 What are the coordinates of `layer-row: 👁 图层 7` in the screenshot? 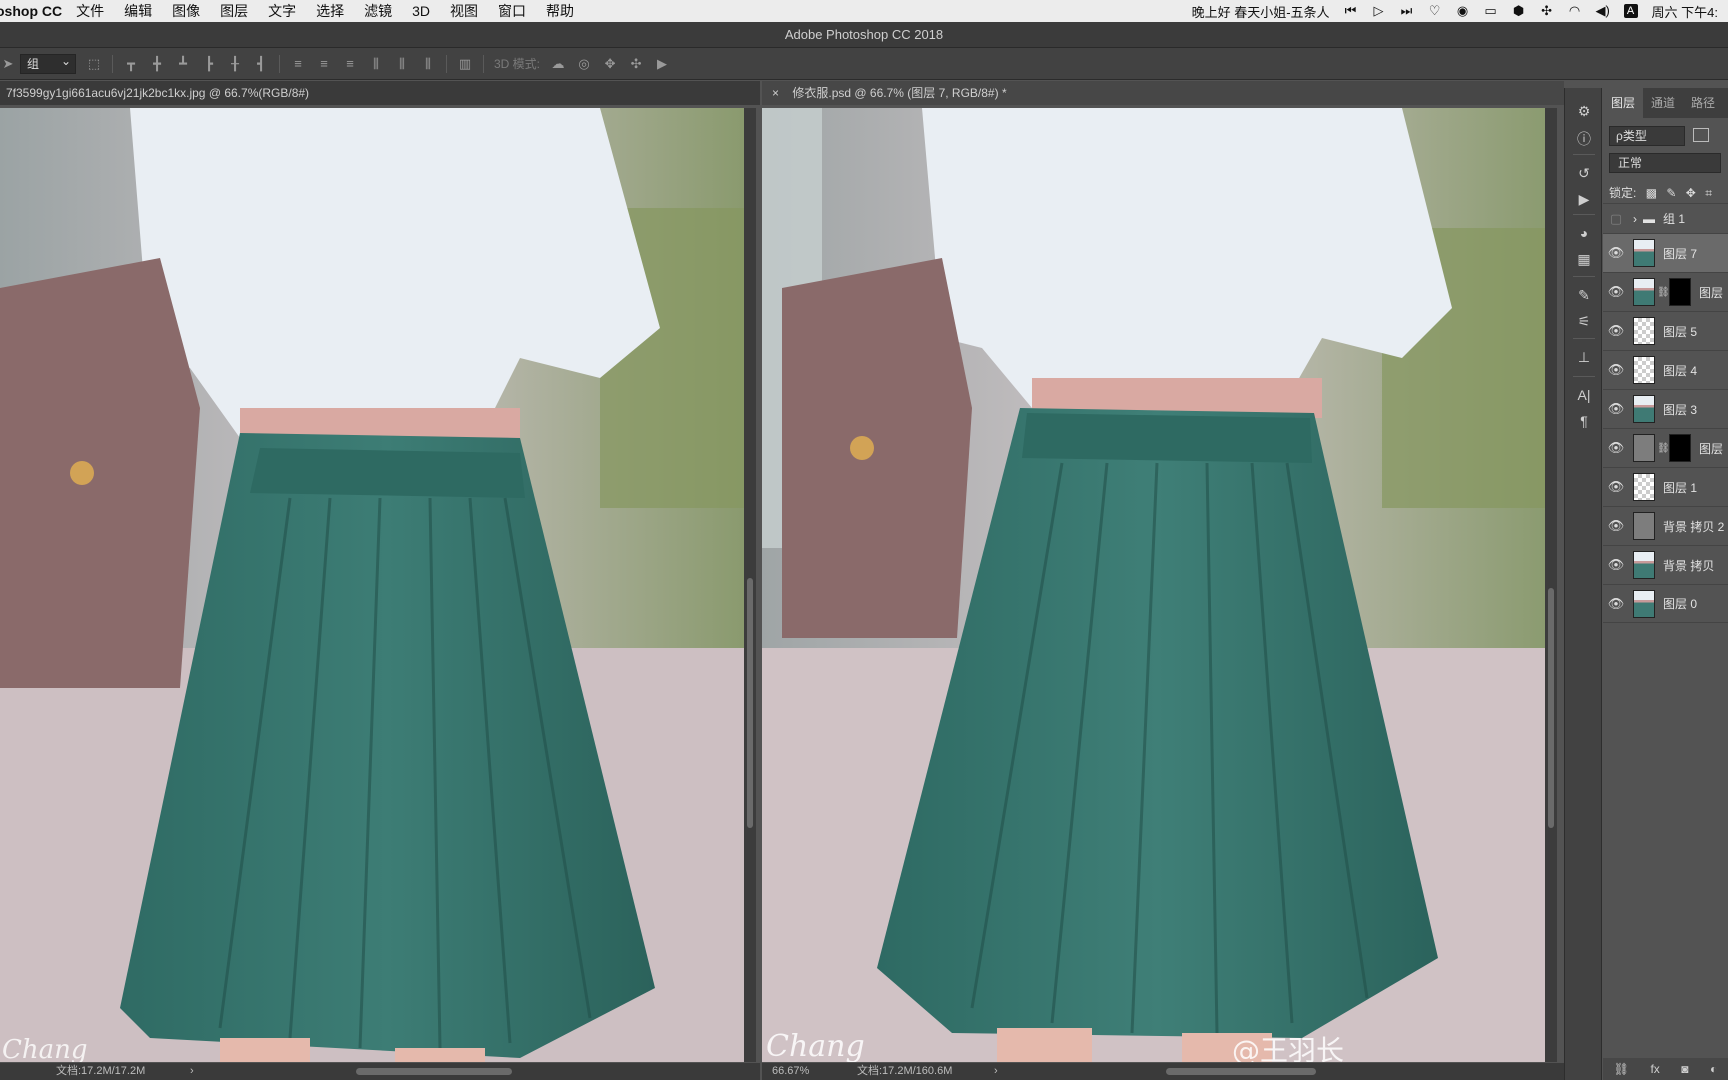 It's located at (1665, 252).